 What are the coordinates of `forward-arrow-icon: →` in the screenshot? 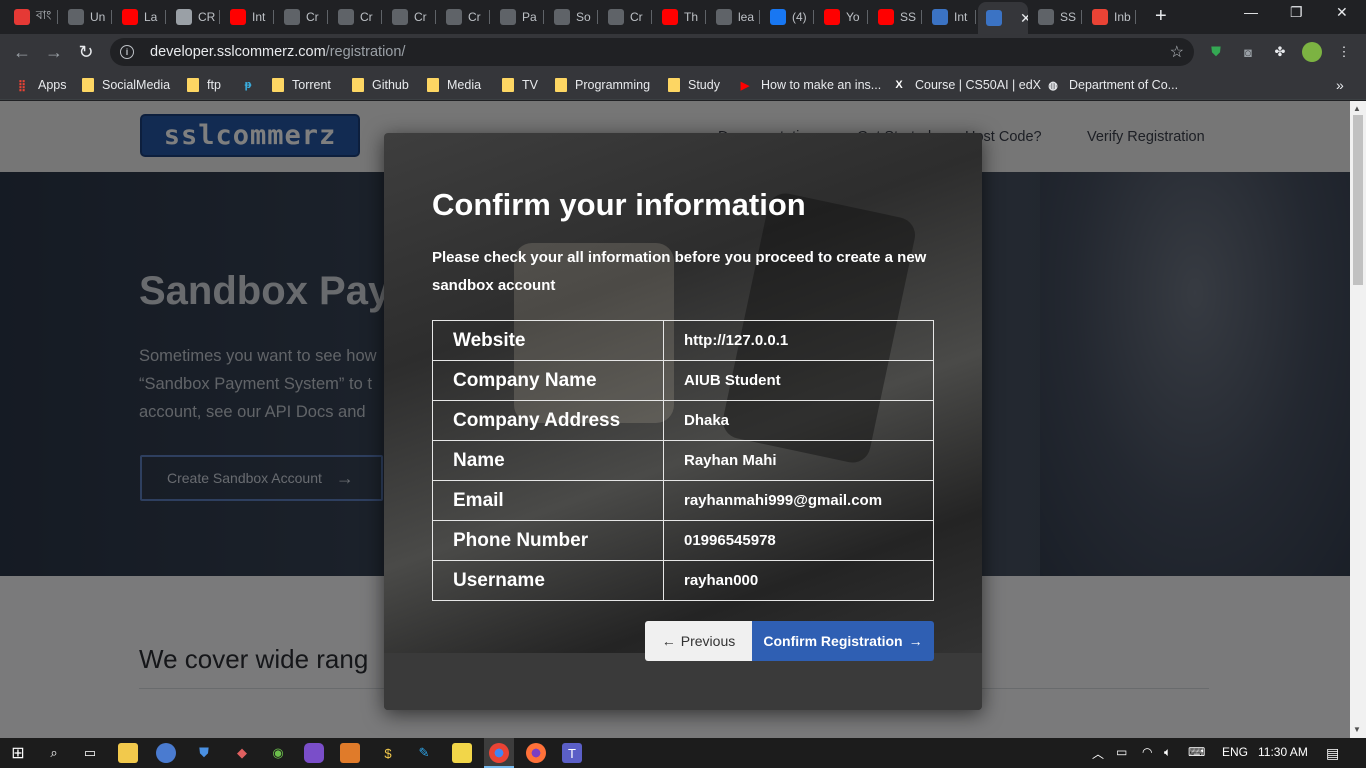 It's located at (54, 52).